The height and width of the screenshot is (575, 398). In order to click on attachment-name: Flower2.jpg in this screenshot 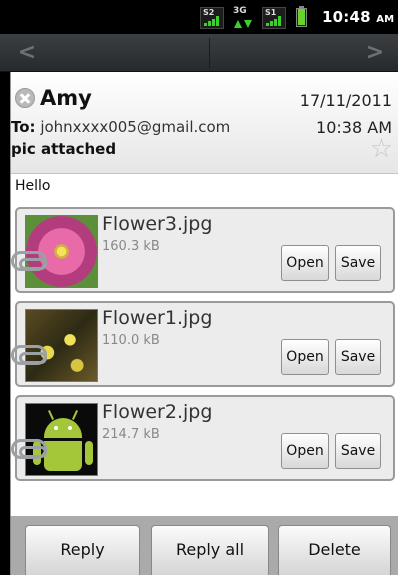, I will do `click(157, 412)`.